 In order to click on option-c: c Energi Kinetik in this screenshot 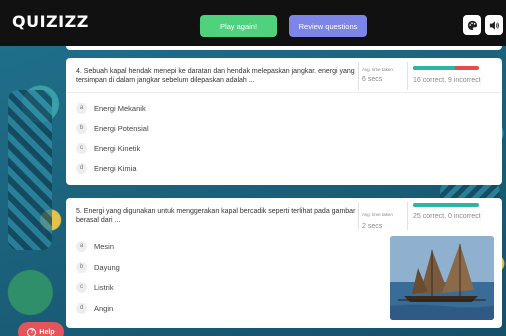, I will do `click(108, 148)`.